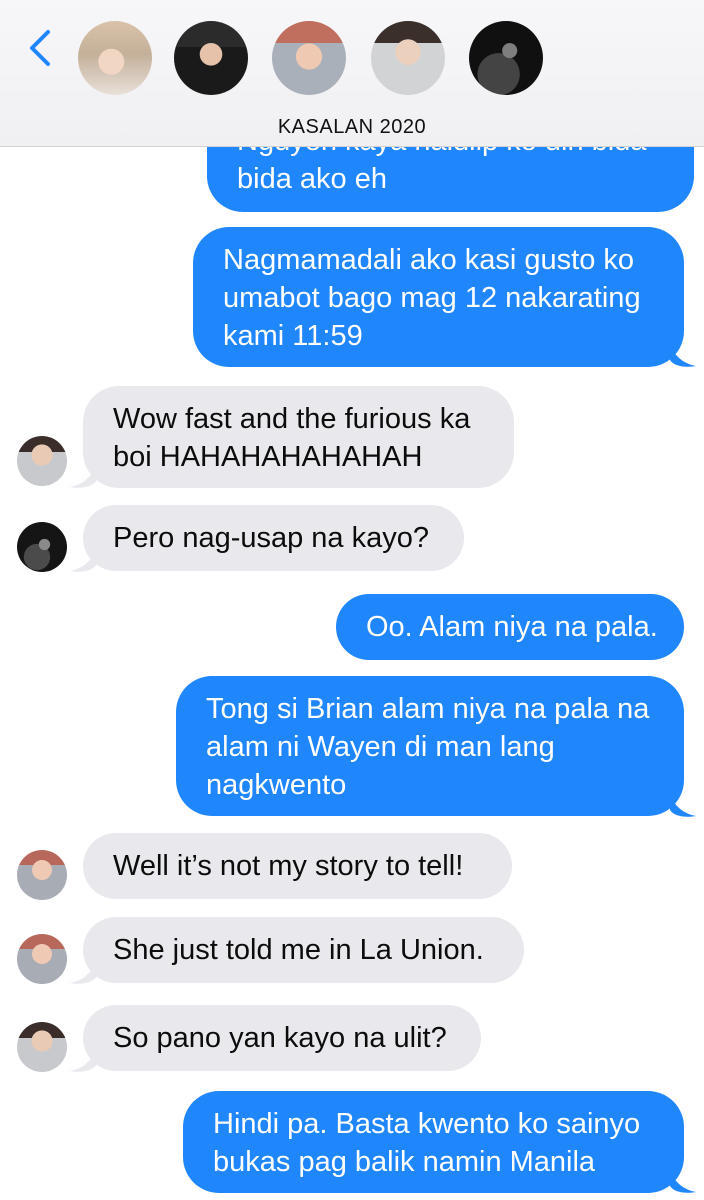 The height and width of the screenshot is (1200, 704). I want to click on message-bubble-incoming: So pano yan kayo na ulit?, so click(282, 1038).